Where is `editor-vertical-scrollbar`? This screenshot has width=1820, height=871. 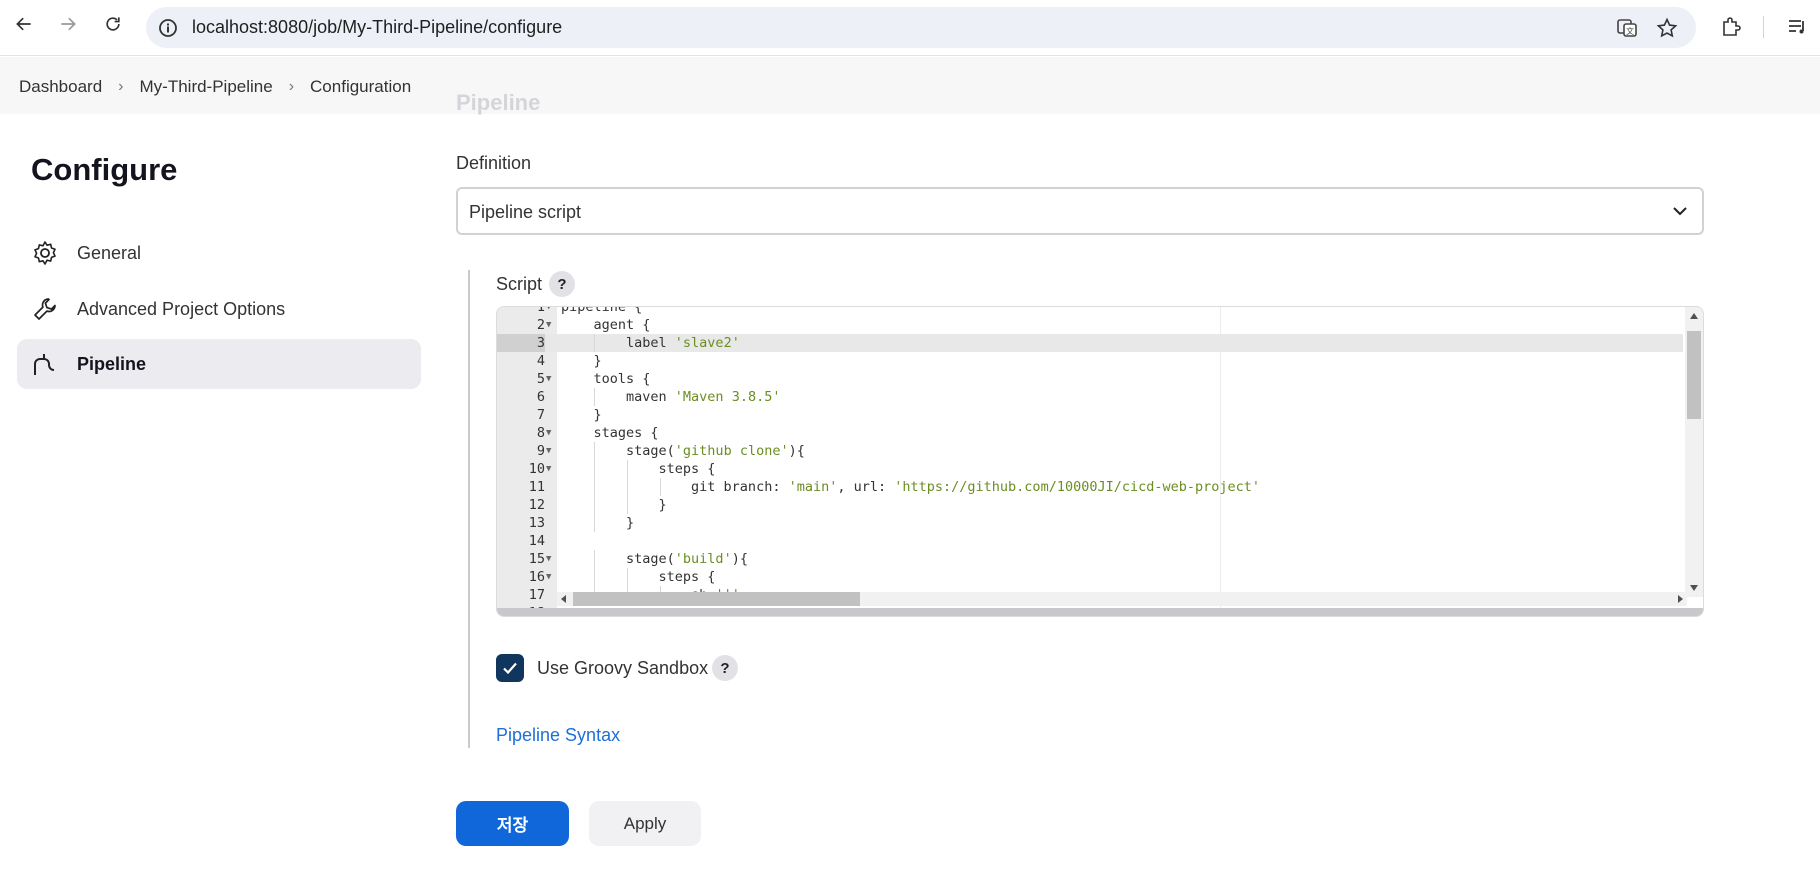 editor-vertical-scrollbar is located at coordinates (1694, 452).